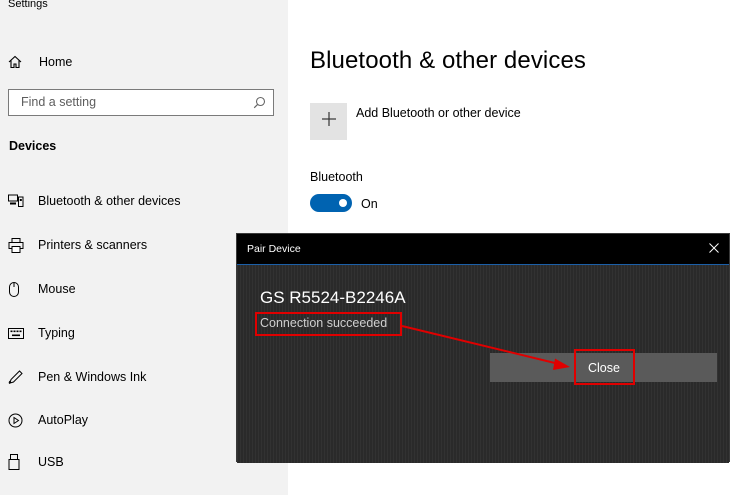 This screenshot has width=730, height=495. I want to click on sidebar-item-label: Bluetooth & other devices, so click(109, 201).